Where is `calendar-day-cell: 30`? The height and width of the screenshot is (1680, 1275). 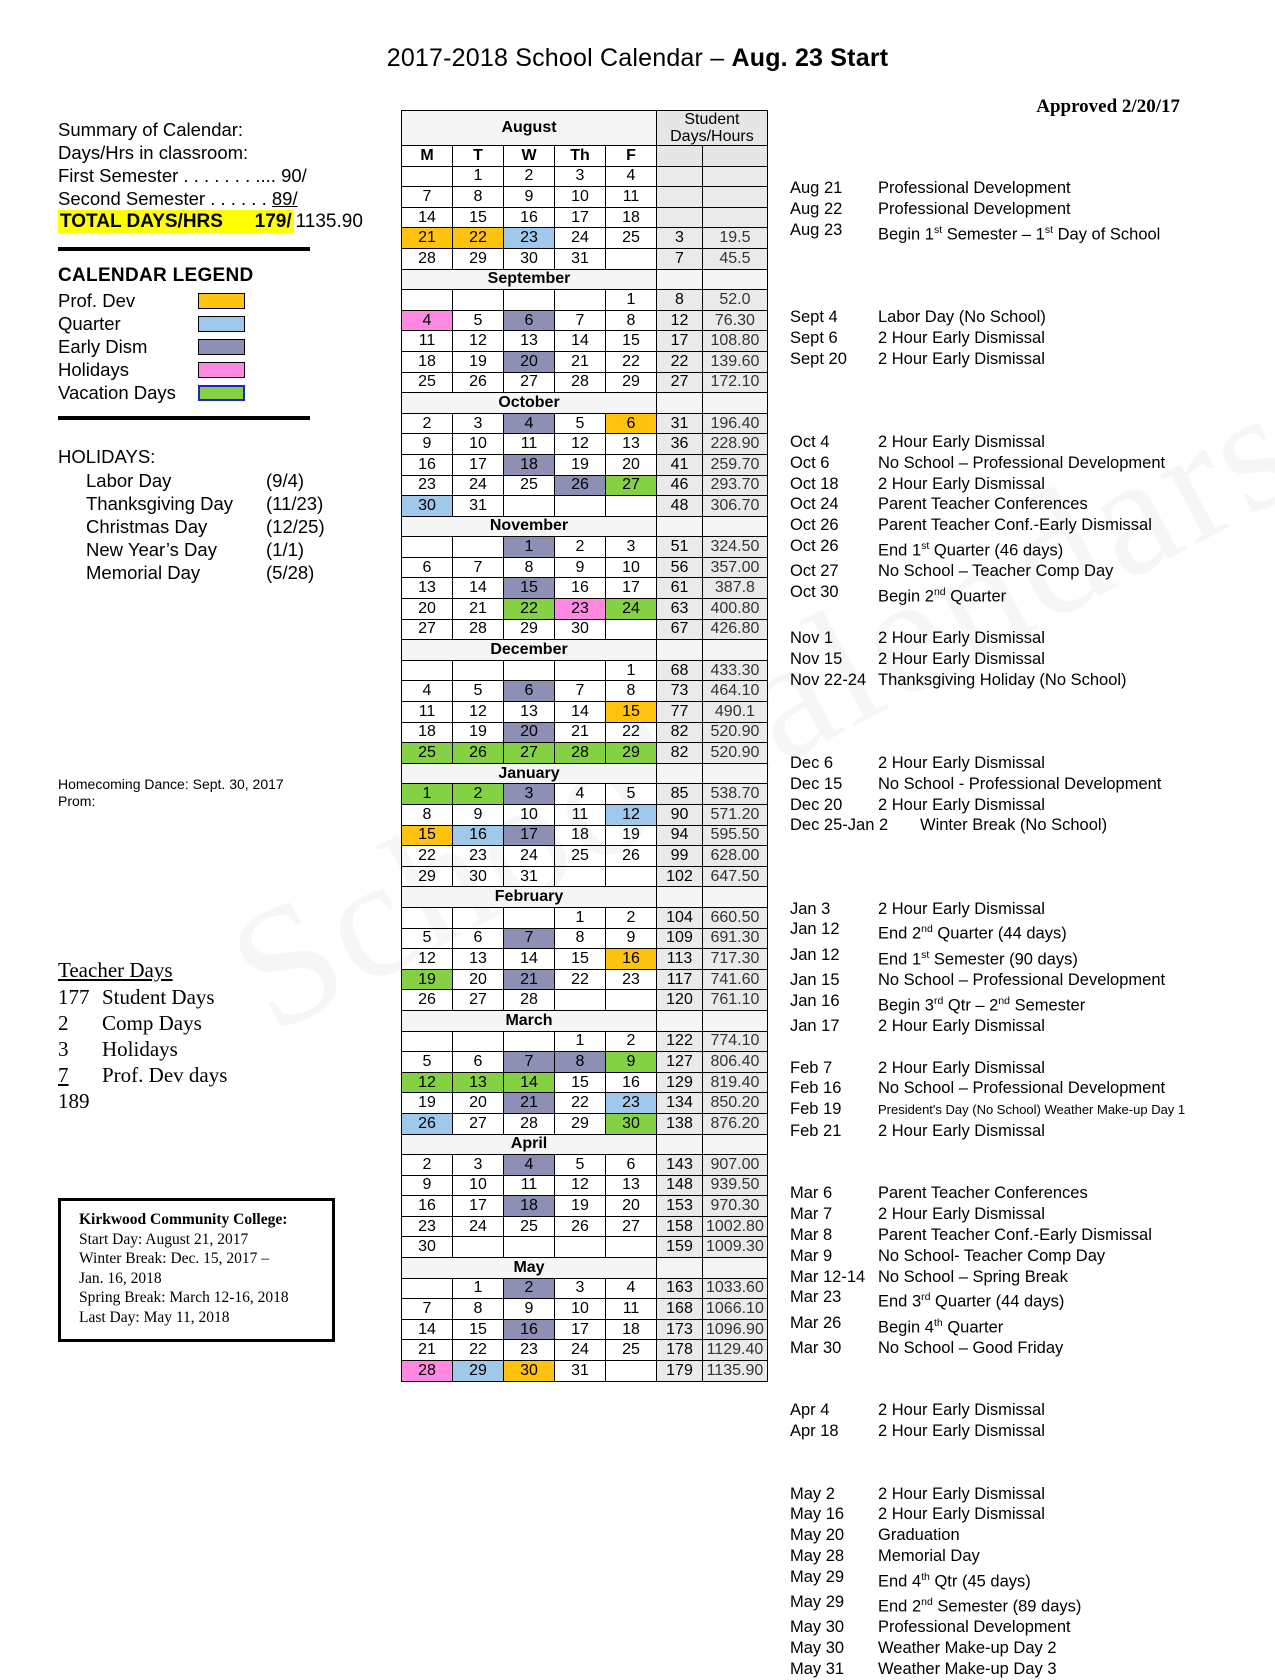
calendar-day-cell: 30 is located at coordinates (478, 876).